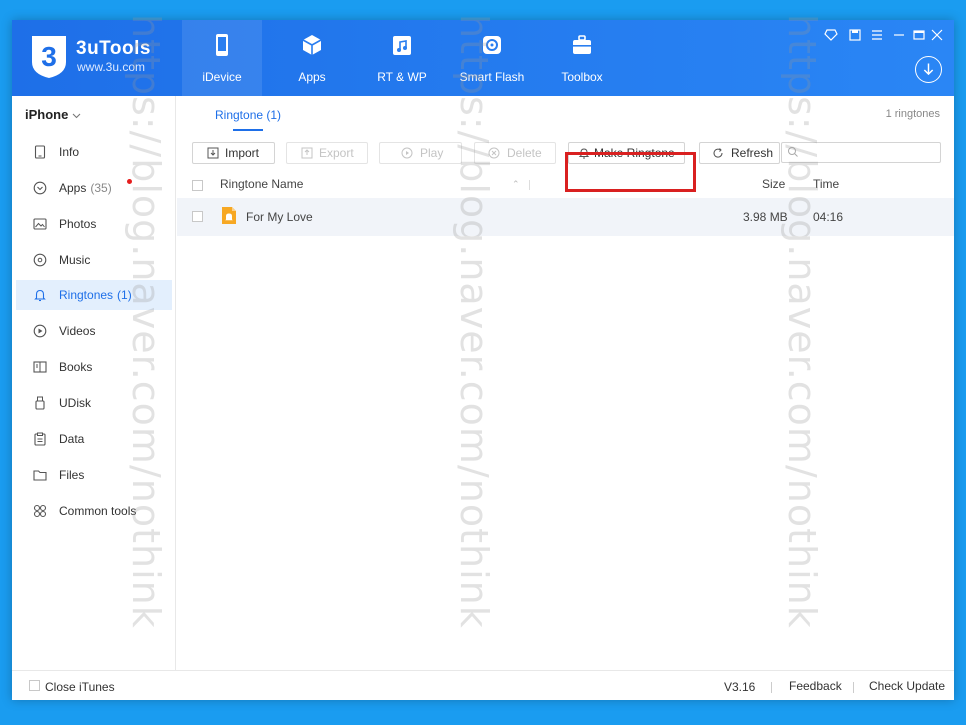  I want to click on sidebar-item-udisk: UDisk, so click(94, 403).